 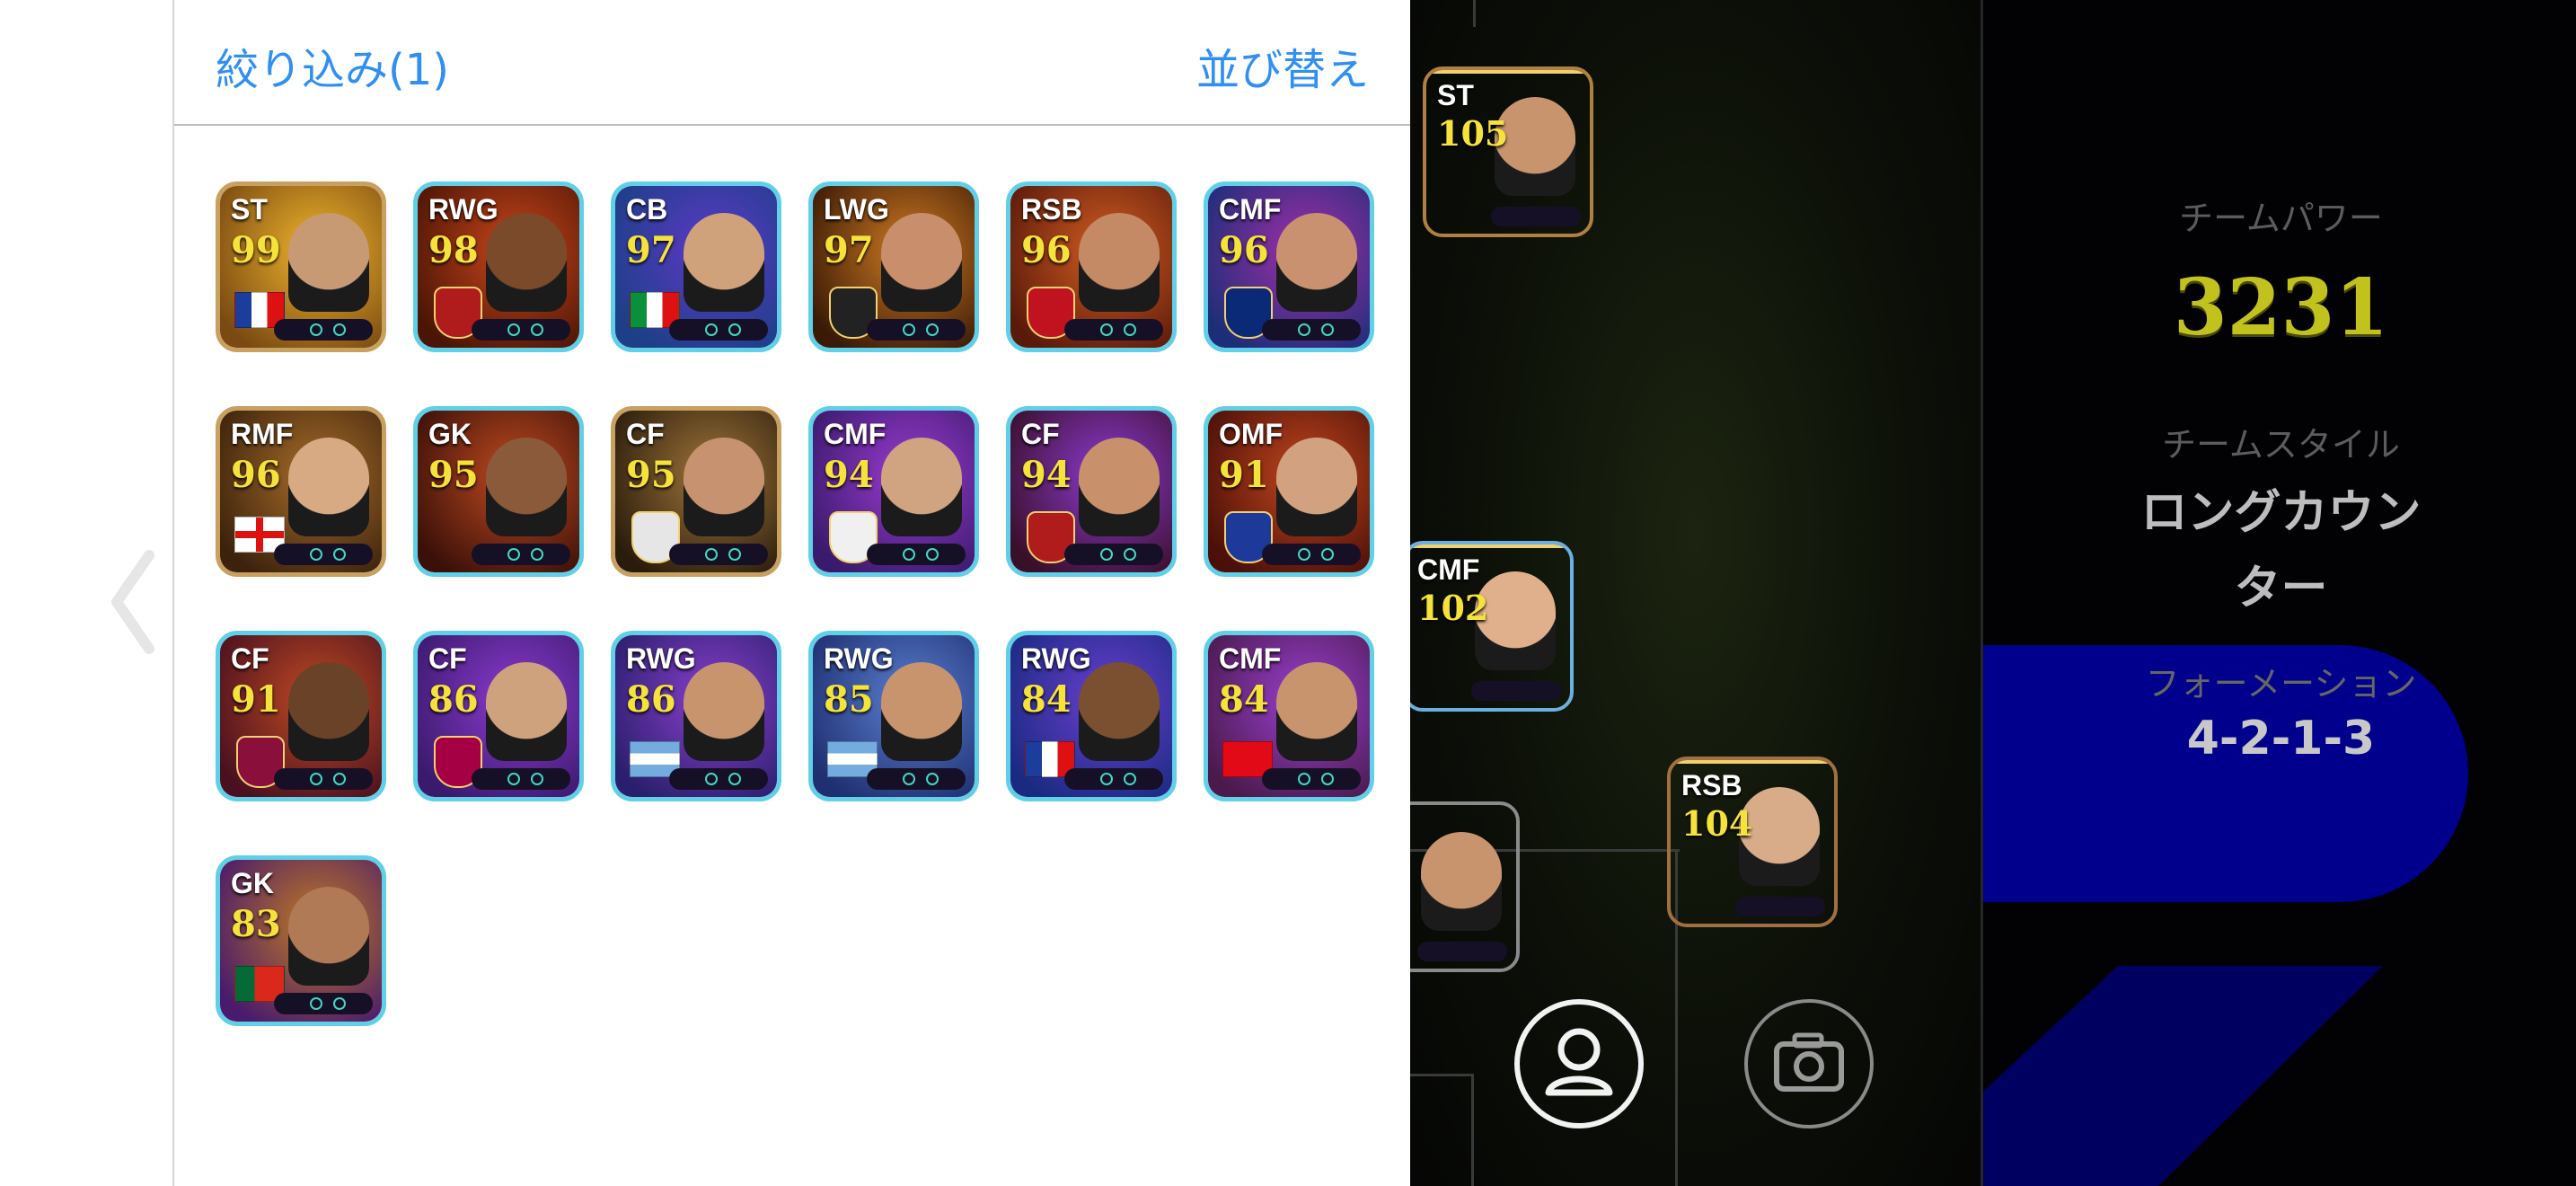 What do you see at coordinates (1455, 95) in the screenshot?
I see `position-label: ST` at bounding box center [1455, 95].